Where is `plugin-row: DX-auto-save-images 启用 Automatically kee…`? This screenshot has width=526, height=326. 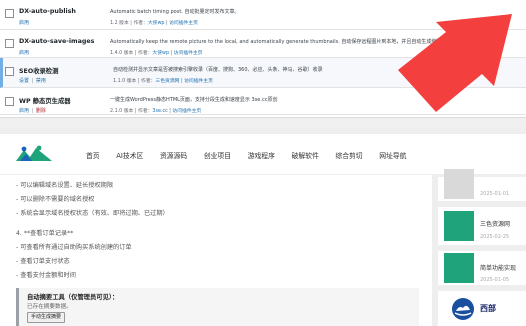 plugin-row: DX-auto-save-images 启用 Automatically kee… is located at coordinates (263, 44).